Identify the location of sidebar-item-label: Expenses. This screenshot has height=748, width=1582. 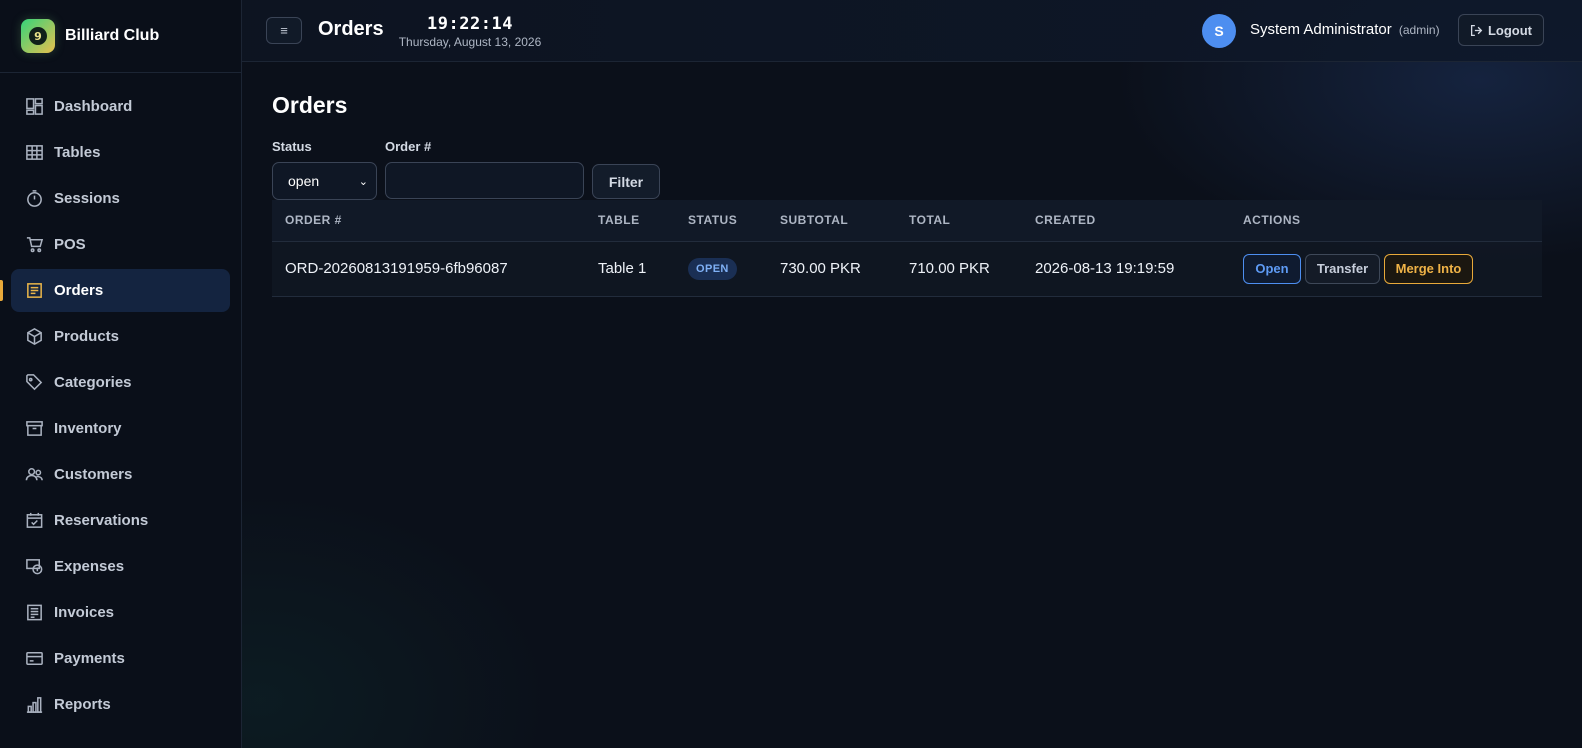
(89, 566).